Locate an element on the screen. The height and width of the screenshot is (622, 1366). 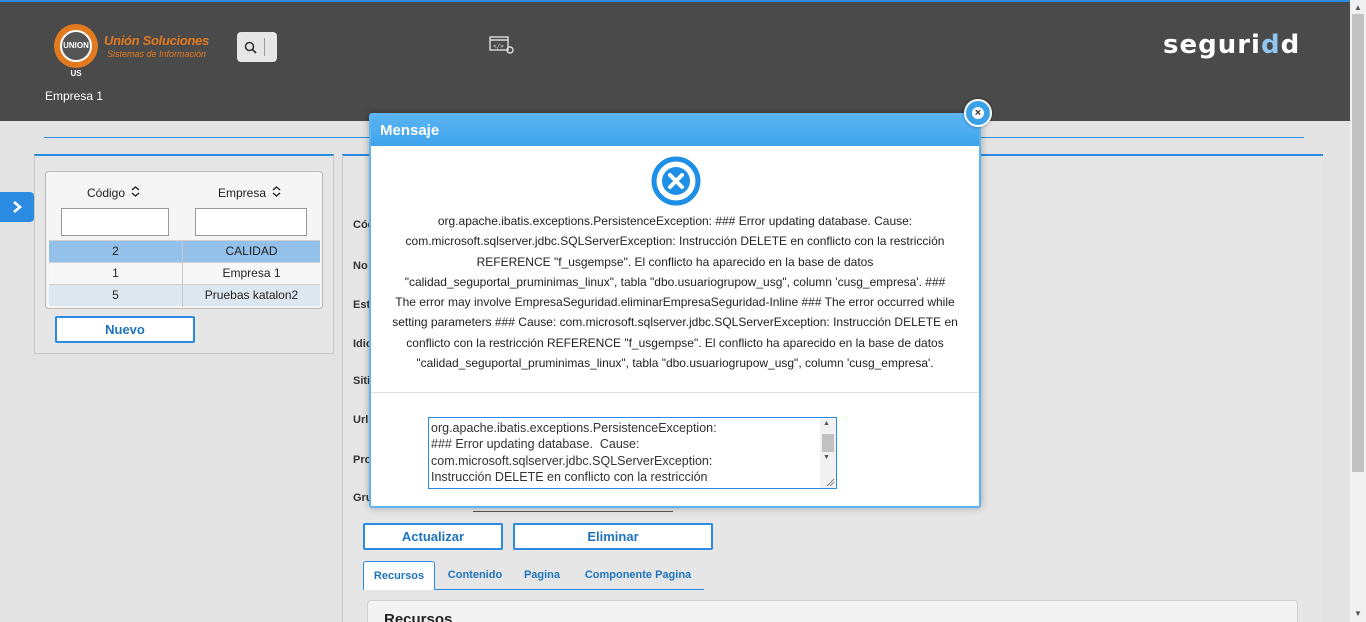
current-company: Empresa 1 is located at coordinates (74, 96).